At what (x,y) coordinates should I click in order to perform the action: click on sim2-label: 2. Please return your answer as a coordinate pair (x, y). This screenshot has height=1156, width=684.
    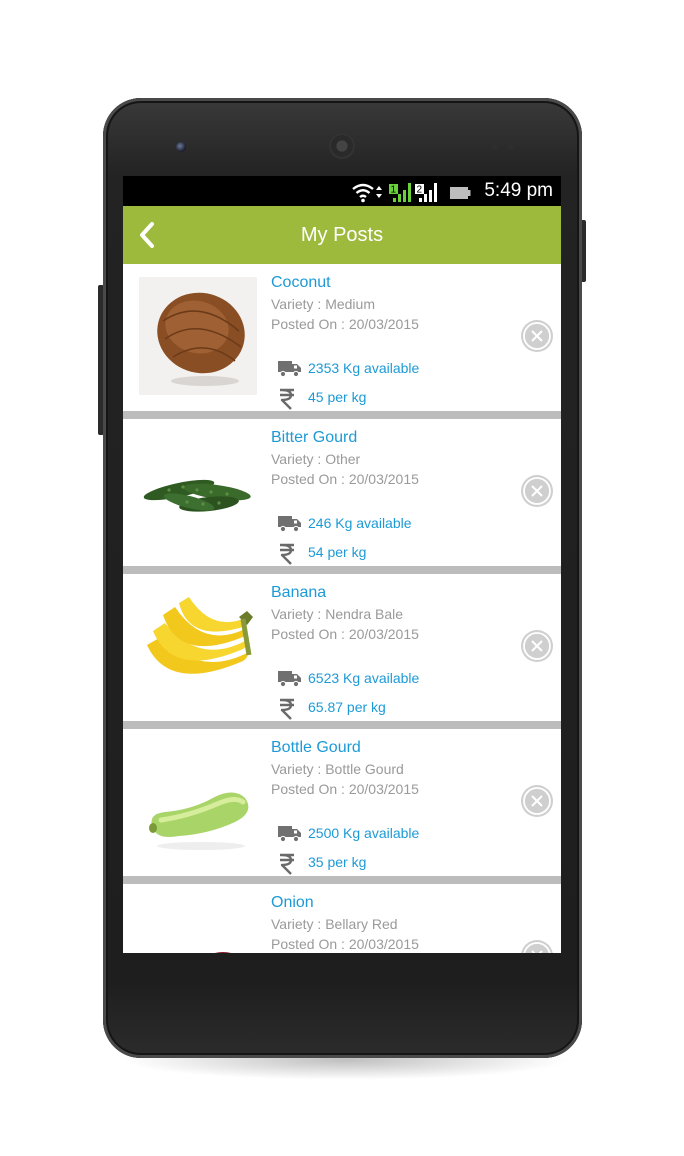
    Looking at the image, I should click on (420, 190).